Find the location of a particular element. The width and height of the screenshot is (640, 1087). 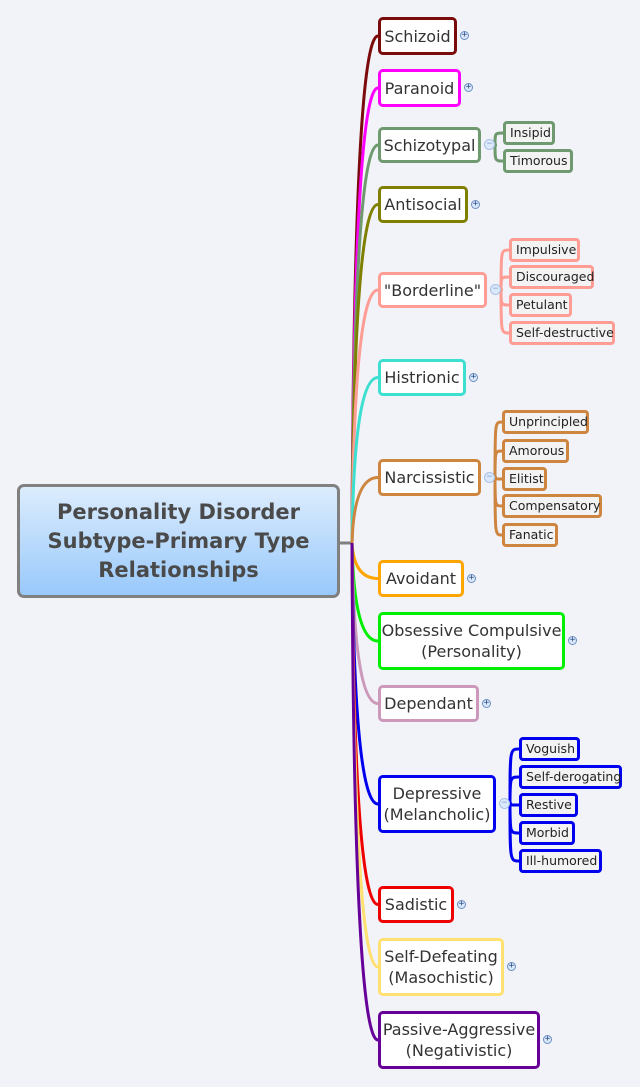

subtopic-label: Unprincipled is located at coordinates (548, 421).